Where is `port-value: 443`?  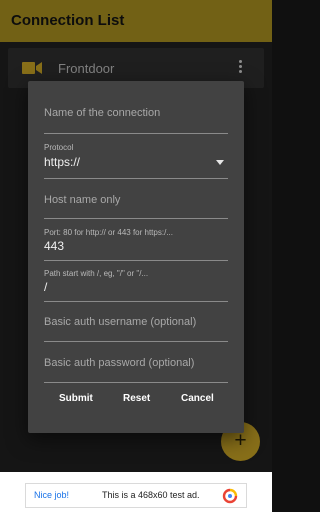 port-value: 443 is located at coordinates (54, 246).